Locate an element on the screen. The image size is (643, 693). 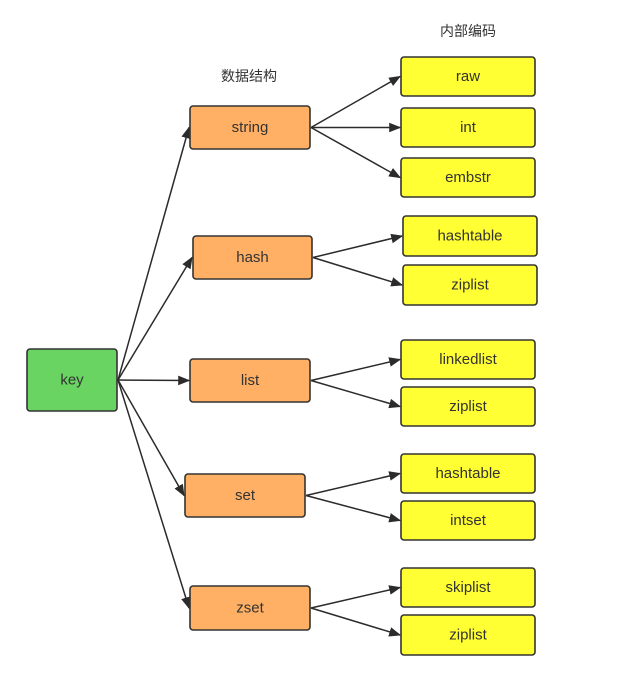
encoding-node-set-hashtable-label: hashtable is located at coordinates (467, 473).